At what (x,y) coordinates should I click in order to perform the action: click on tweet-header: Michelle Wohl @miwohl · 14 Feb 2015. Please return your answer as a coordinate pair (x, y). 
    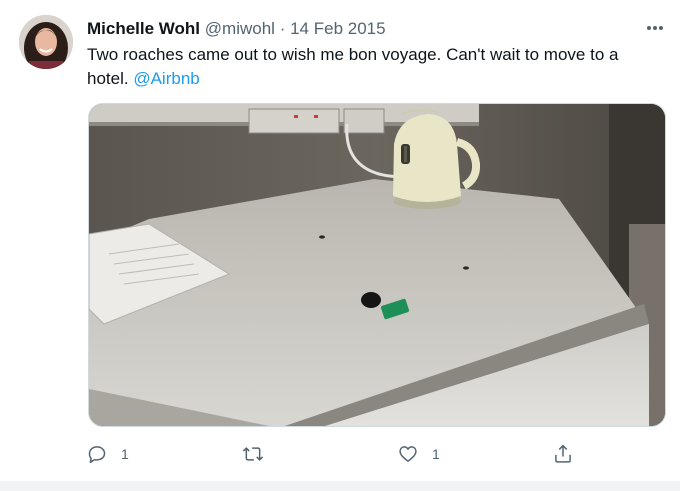
    Looking at the image, I should click on (236, 29).